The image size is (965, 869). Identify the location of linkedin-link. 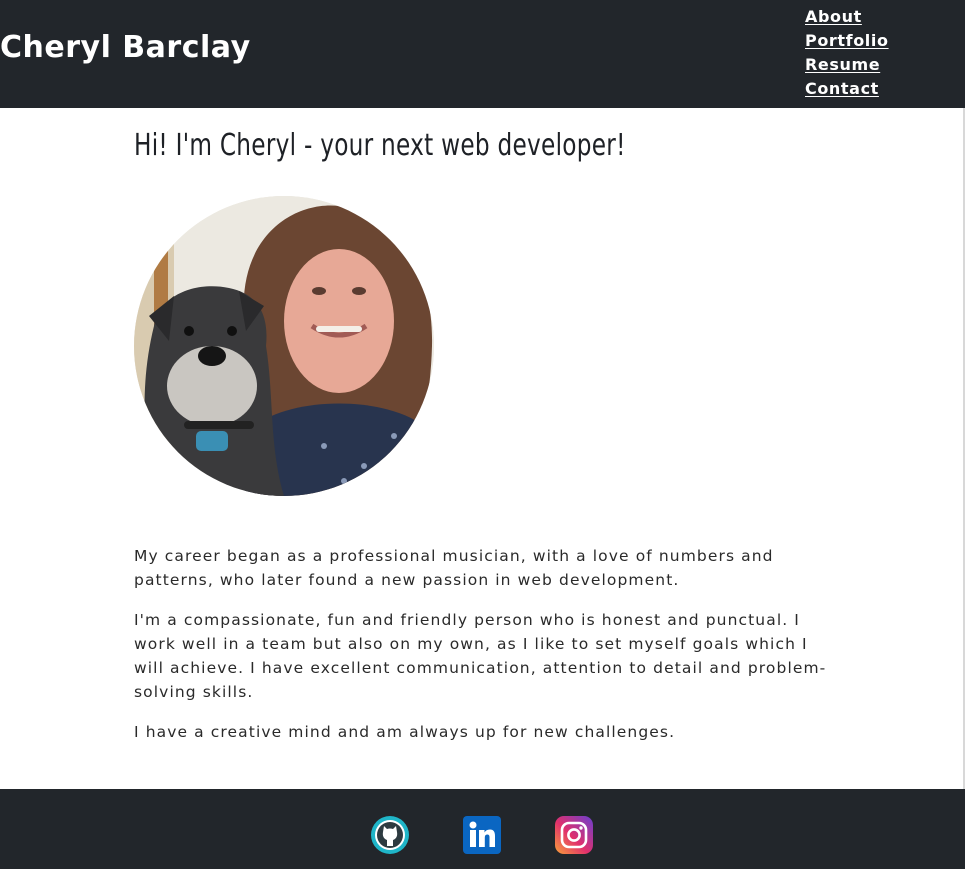
(482, 835).